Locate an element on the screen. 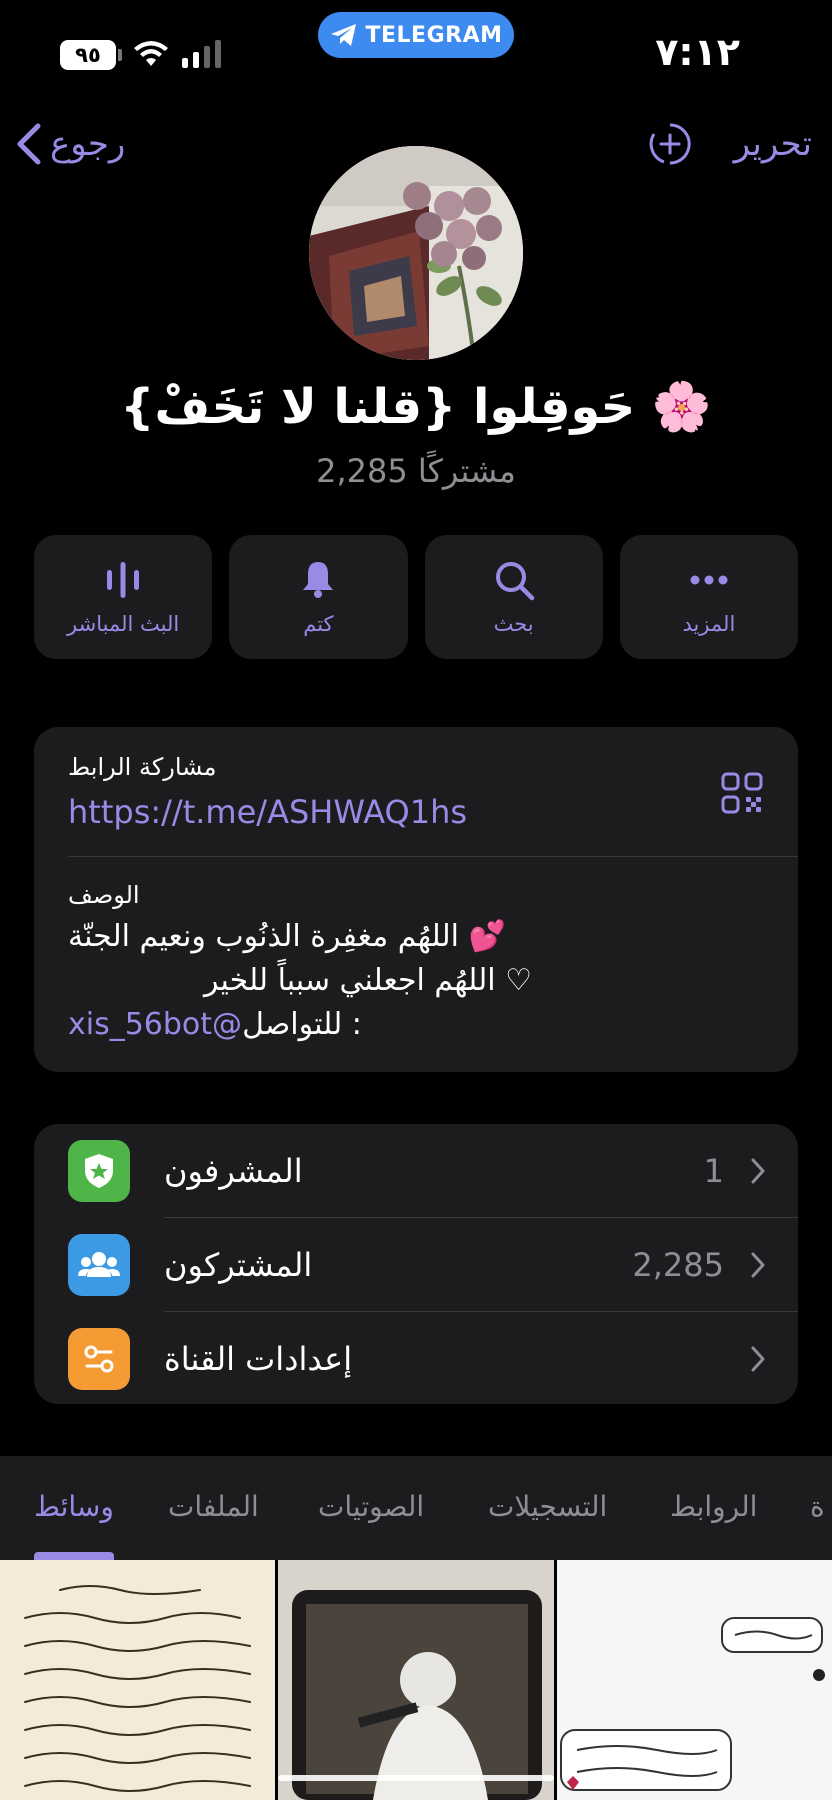  channel-avatar is located at coordinates (416, 253).